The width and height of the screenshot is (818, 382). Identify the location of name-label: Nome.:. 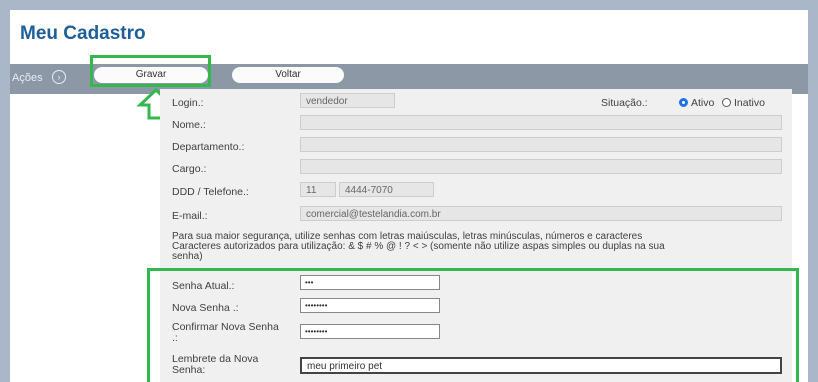
(189, 125).